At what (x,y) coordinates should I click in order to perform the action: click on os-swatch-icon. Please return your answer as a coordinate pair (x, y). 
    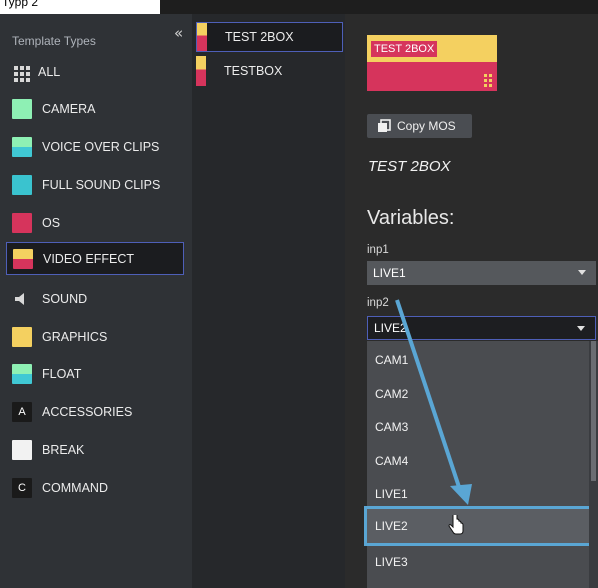
    Looking at the image, I should click on (22, 223).